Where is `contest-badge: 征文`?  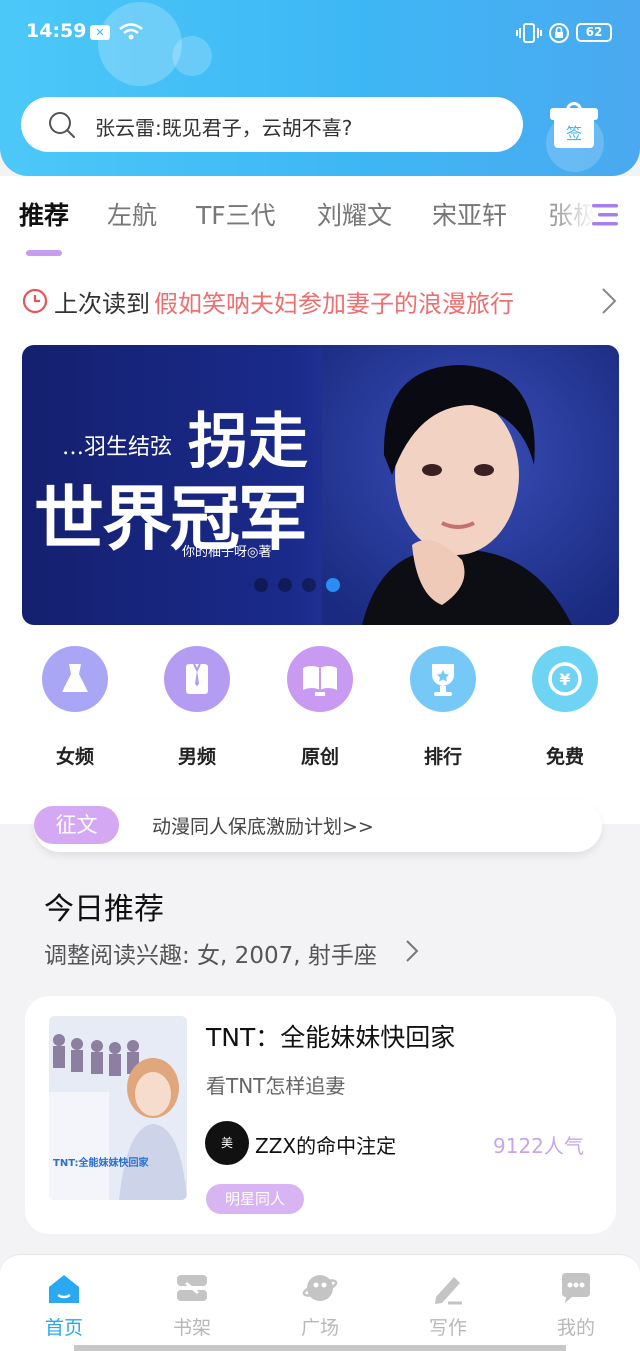 contest-badge: 征文 is located at coordinates (76, 825).